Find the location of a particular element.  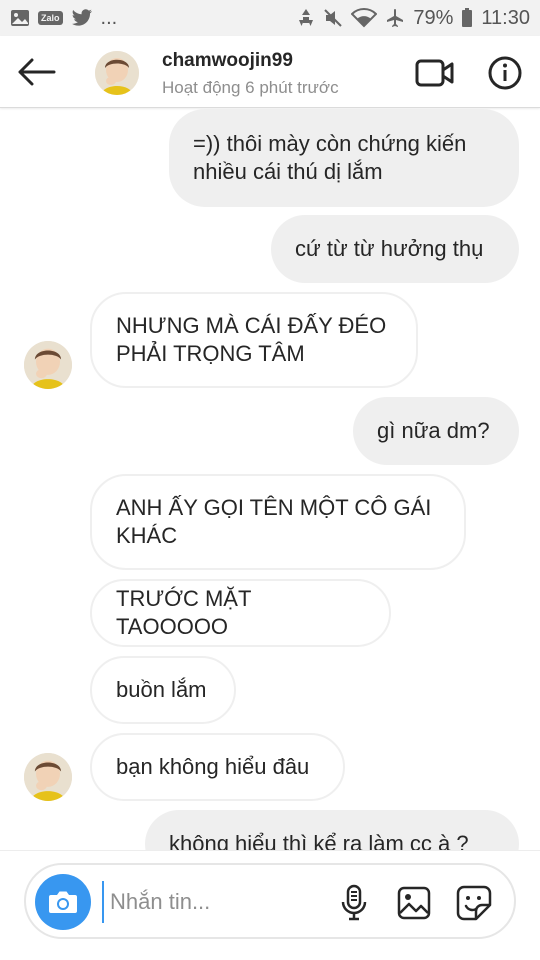

message-text: NHƯNG MÀ CÁI ĐẤY ĐÉO PHẢI TRỌNG TÂM is located at coordinates (251, 339).